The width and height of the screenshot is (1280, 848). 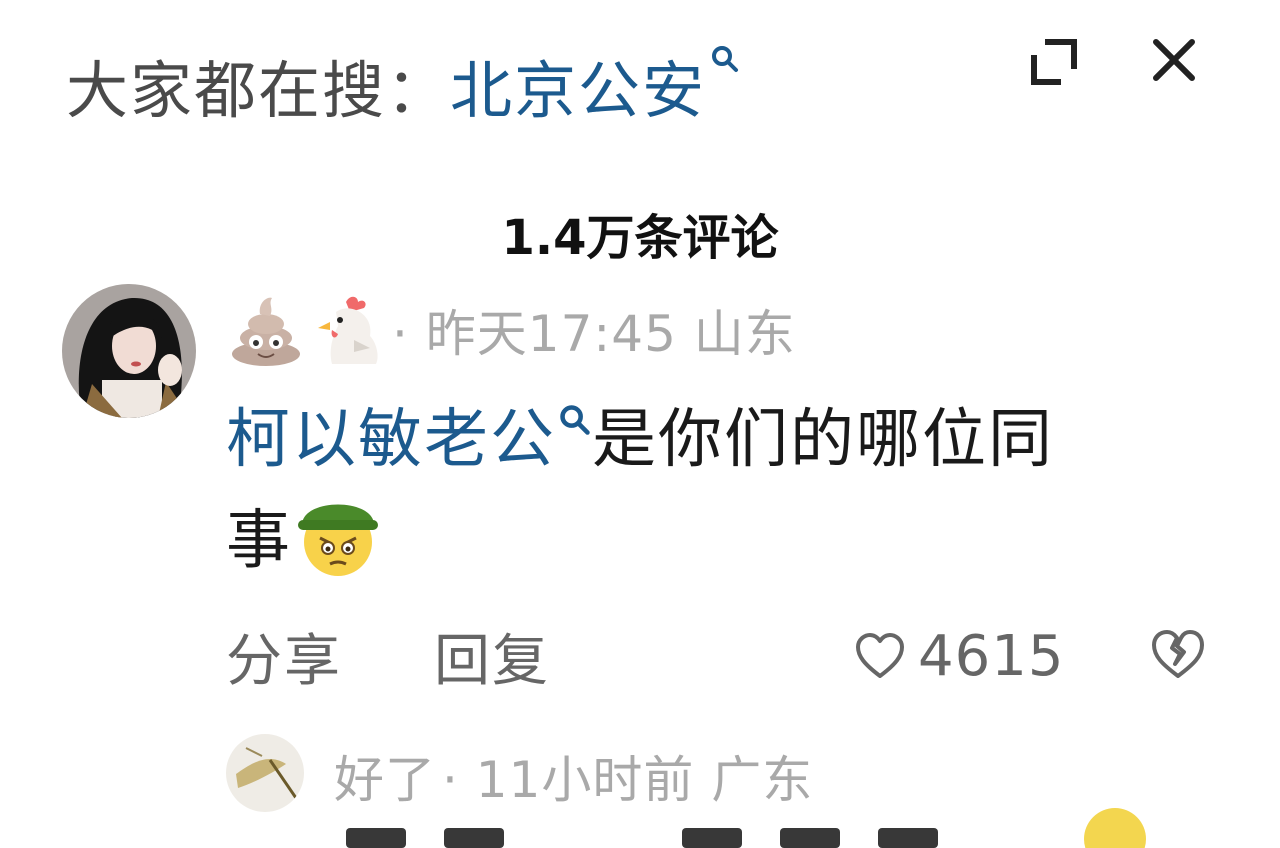 What do you see at coordinates (628, 780) in the screenshot?
I see `comment-meta-text: · 11小时前 广东` at bounding box center [628, 780].